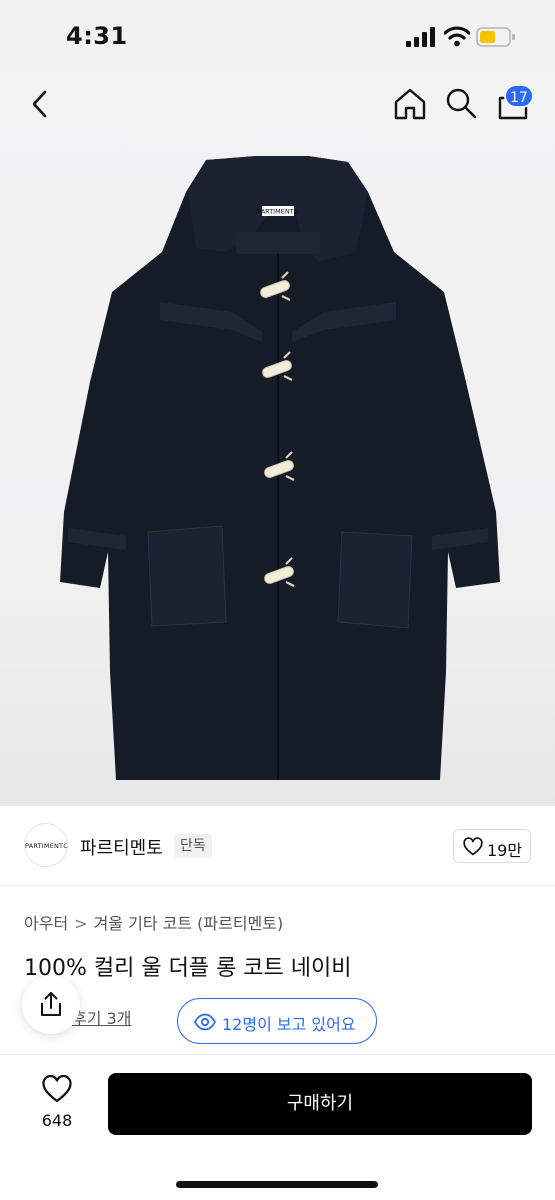 Image resolution: width=555 pixels, height=1200 pixels. What do you see at coordinates (461, 103) in the screenshot?
I see `search-icon` at bounding box center [461, 103].